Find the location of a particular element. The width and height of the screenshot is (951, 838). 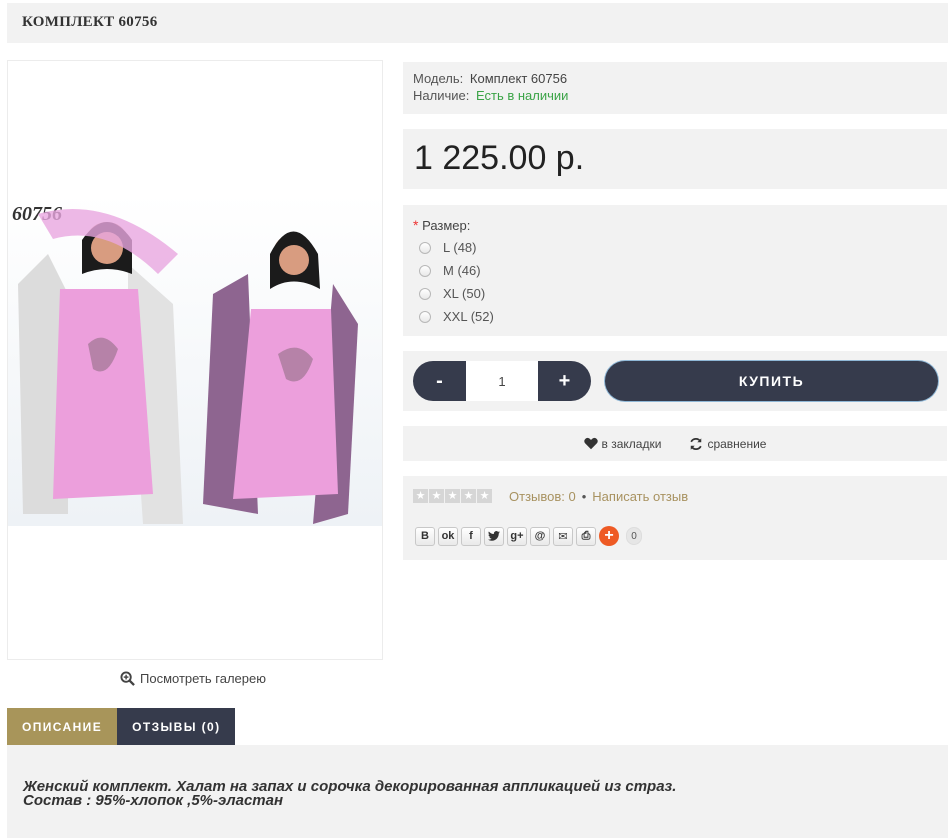

product-price: 1 225.00 р. is located at coordinates (499, 158).